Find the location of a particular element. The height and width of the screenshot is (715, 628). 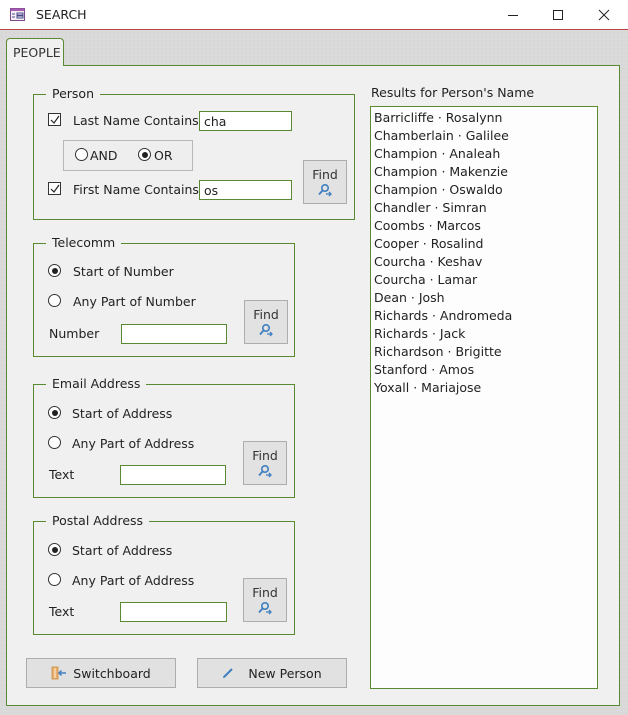

first-name-checkbox is located at coordinates (54, 188).